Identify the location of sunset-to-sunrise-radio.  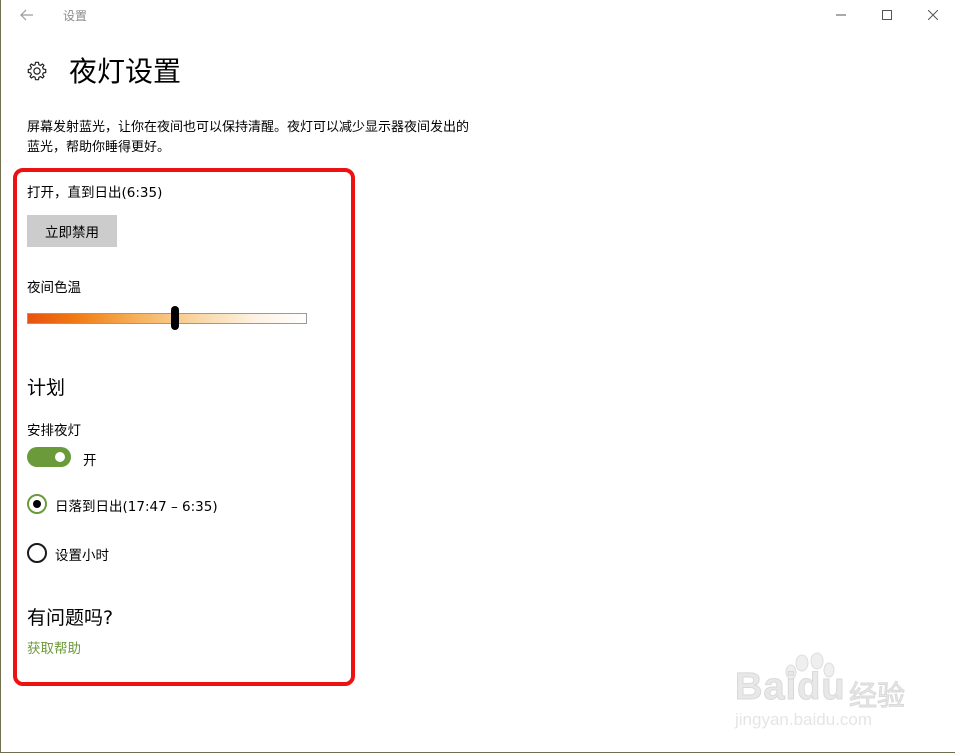
(37, 504).